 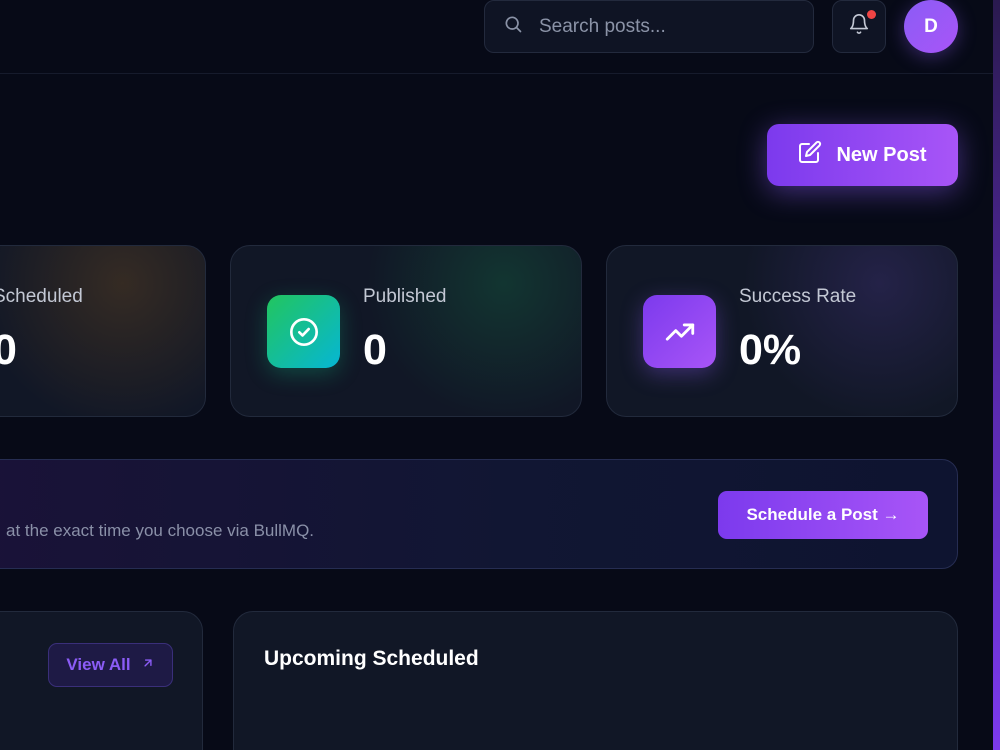 What do you see at coordinates (664, 26) in the screenshot?
I see `search-input` at bounding box center [664, 26].